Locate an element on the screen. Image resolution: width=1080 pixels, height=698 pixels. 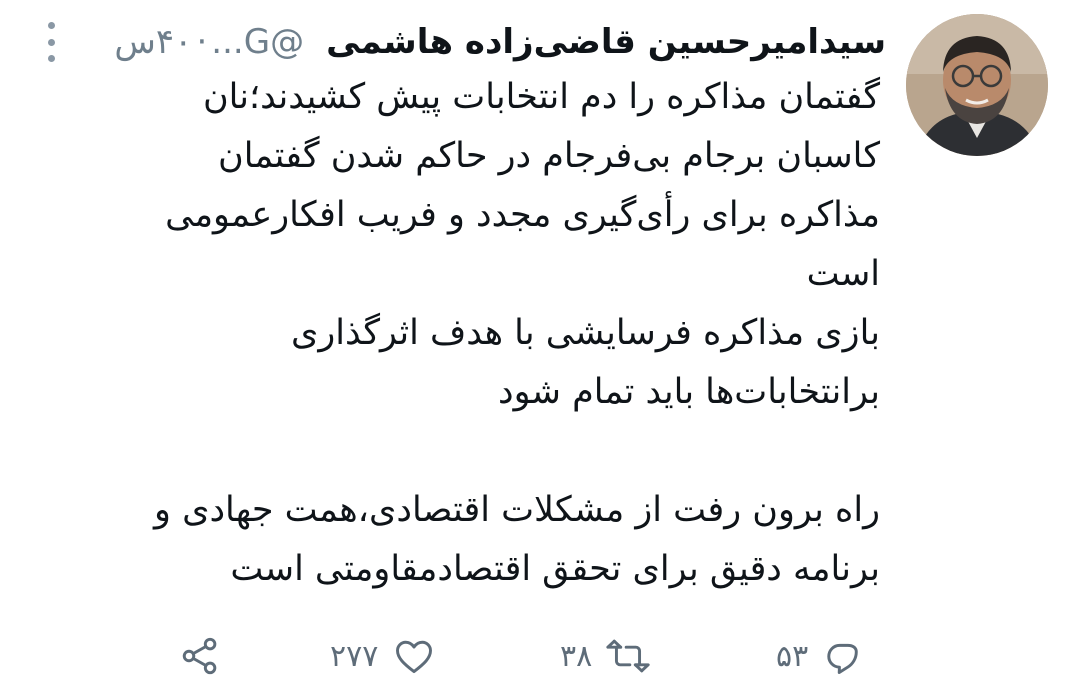
avatar-photo is located at coordinates (977, 85).